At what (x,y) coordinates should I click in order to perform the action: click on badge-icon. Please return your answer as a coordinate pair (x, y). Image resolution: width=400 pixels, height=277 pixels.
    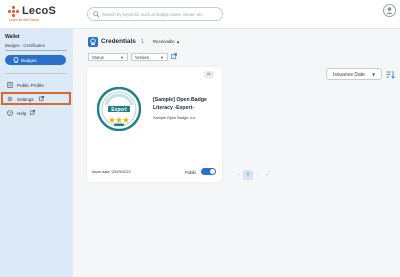
    Looking at the image, I should click on (16, 60).